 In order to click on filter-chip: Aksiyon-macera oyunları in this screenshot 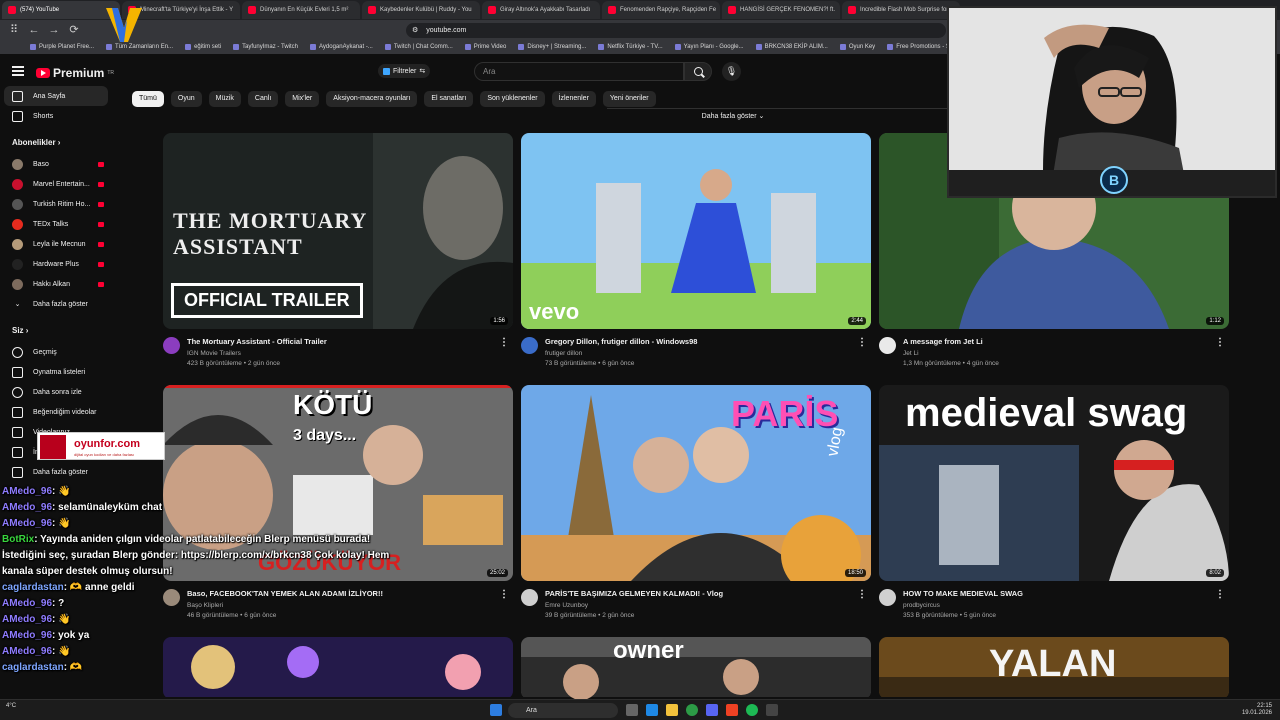, I will do `click(372, 99)`.